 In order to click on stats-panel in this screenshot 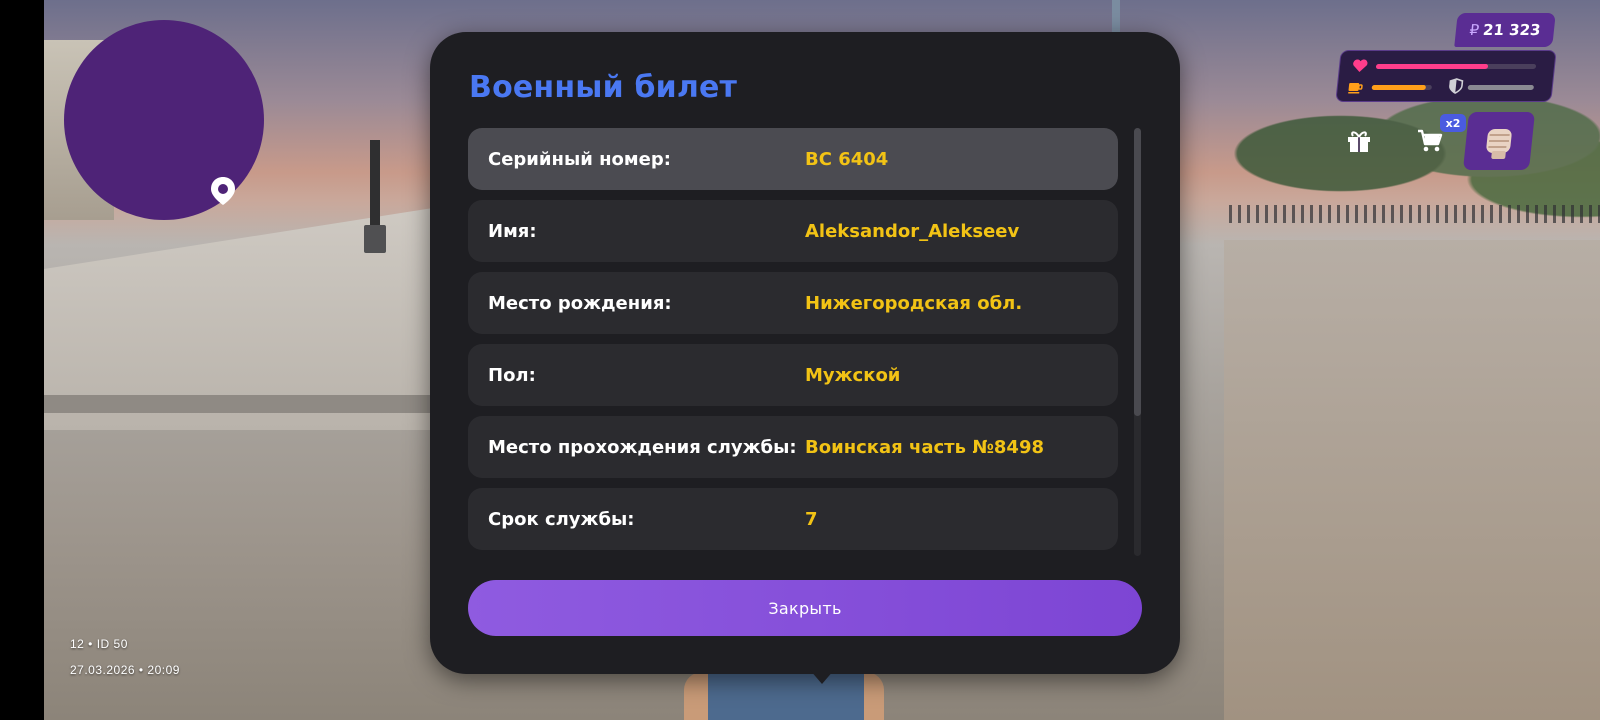, I will do `click(1446, 76)`.